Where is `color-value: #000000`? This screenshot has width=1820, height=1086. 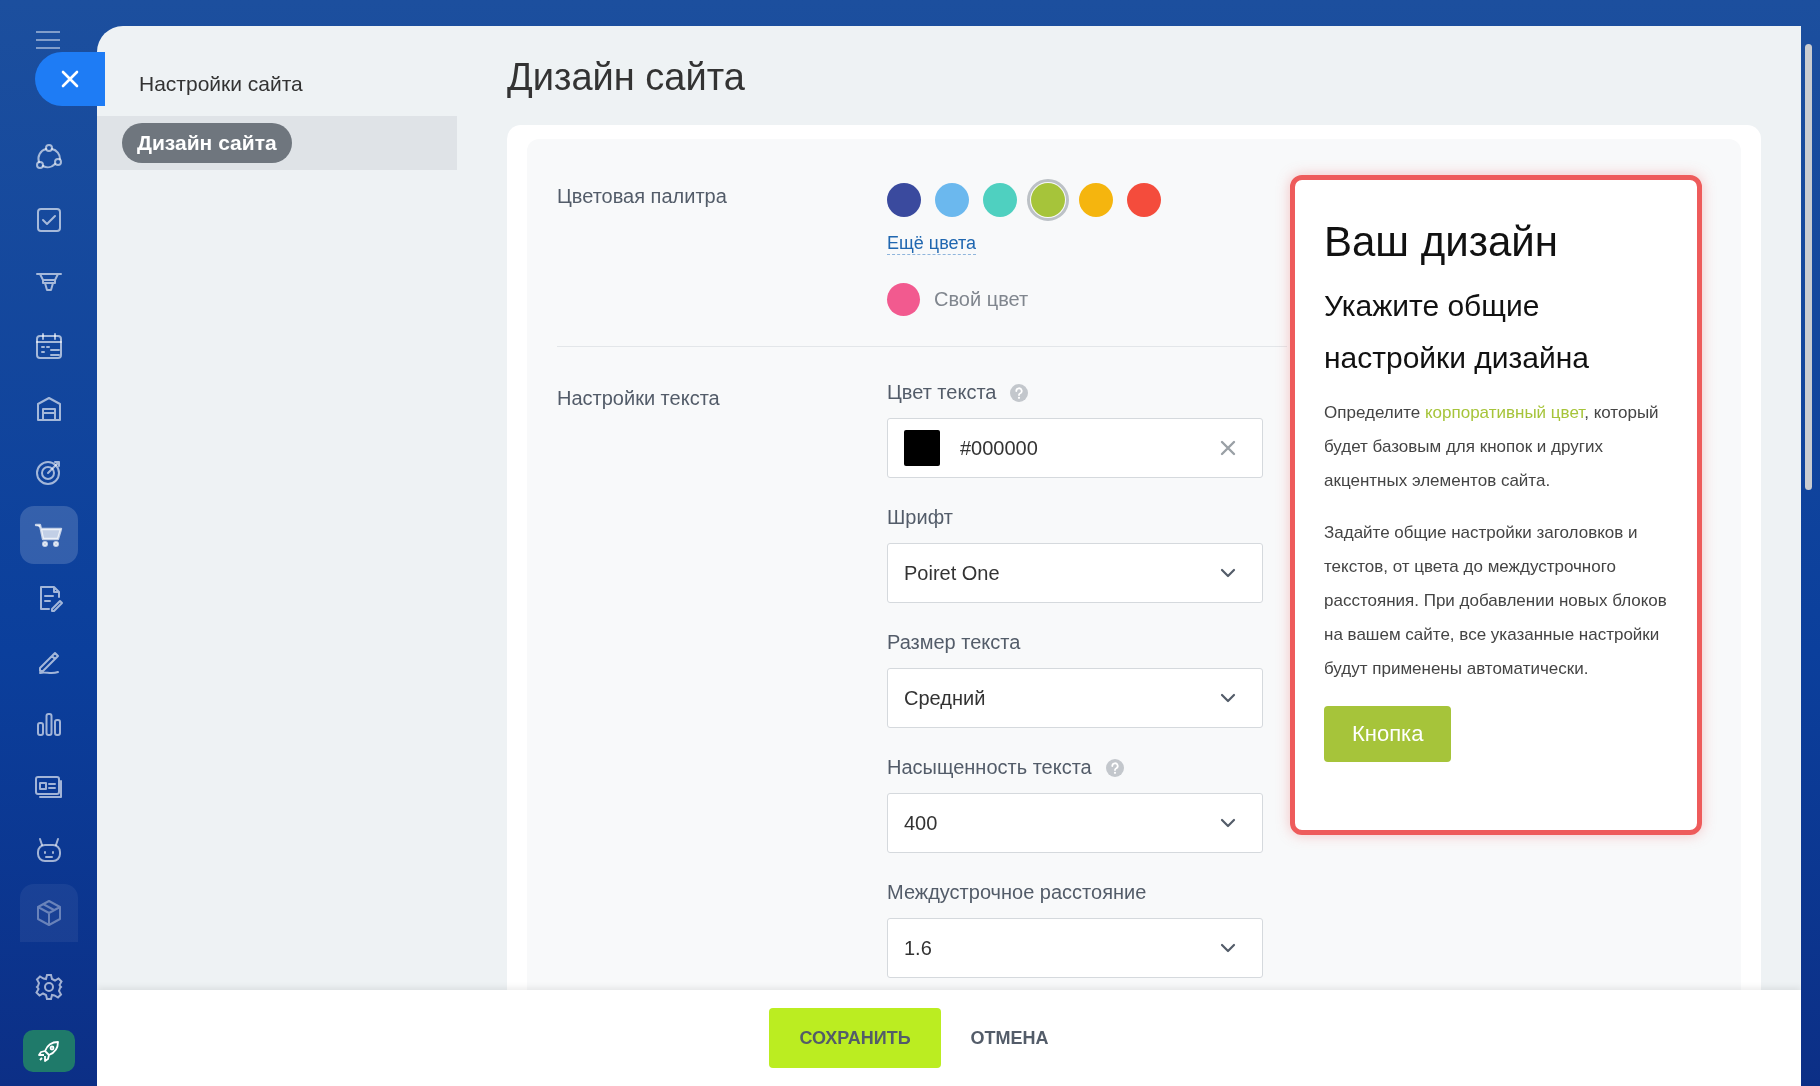 color-value: #000000 is located at coordinates (999, 448).